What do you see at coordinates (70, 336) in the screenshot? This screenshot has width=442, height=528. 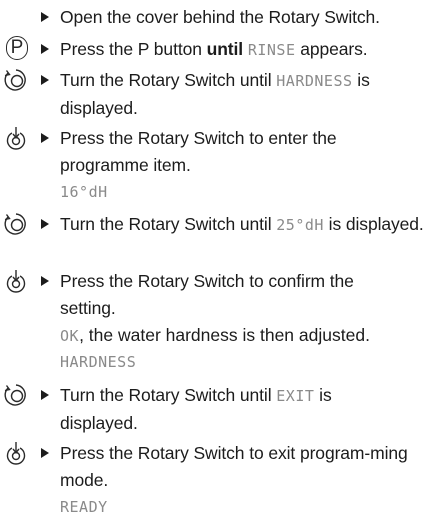 I see `display-readout: OK` at bounding box center [70, 336].